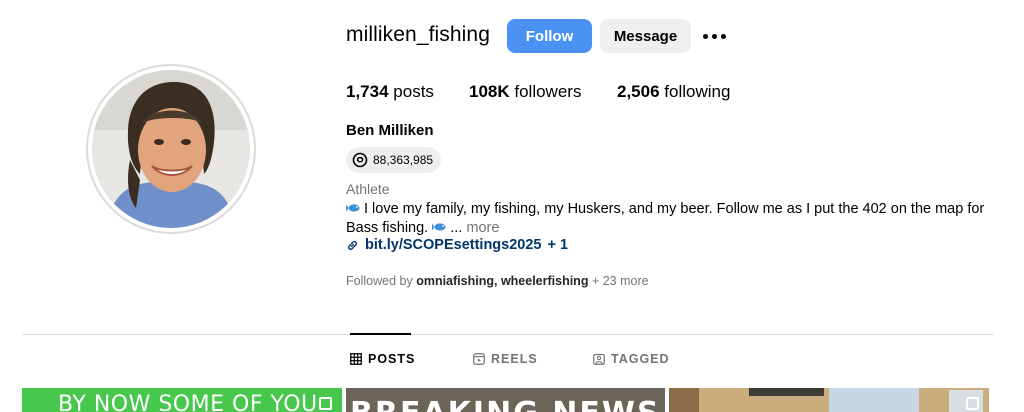  What do you see at coordinates (390, 92) in the screenshot?
I see `posts-stat: 1,734 posts` at bounding box center [390, 92].